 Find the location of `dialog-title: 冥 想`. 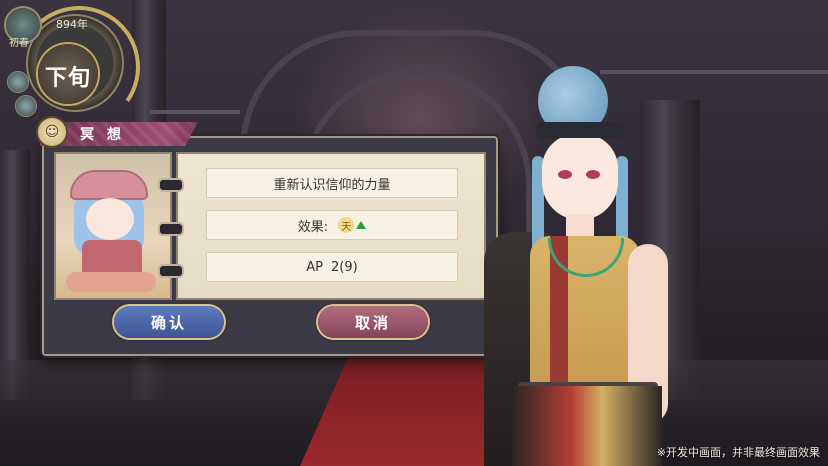

dialog-title: 冥 想 is located at coordinates (102, 135).